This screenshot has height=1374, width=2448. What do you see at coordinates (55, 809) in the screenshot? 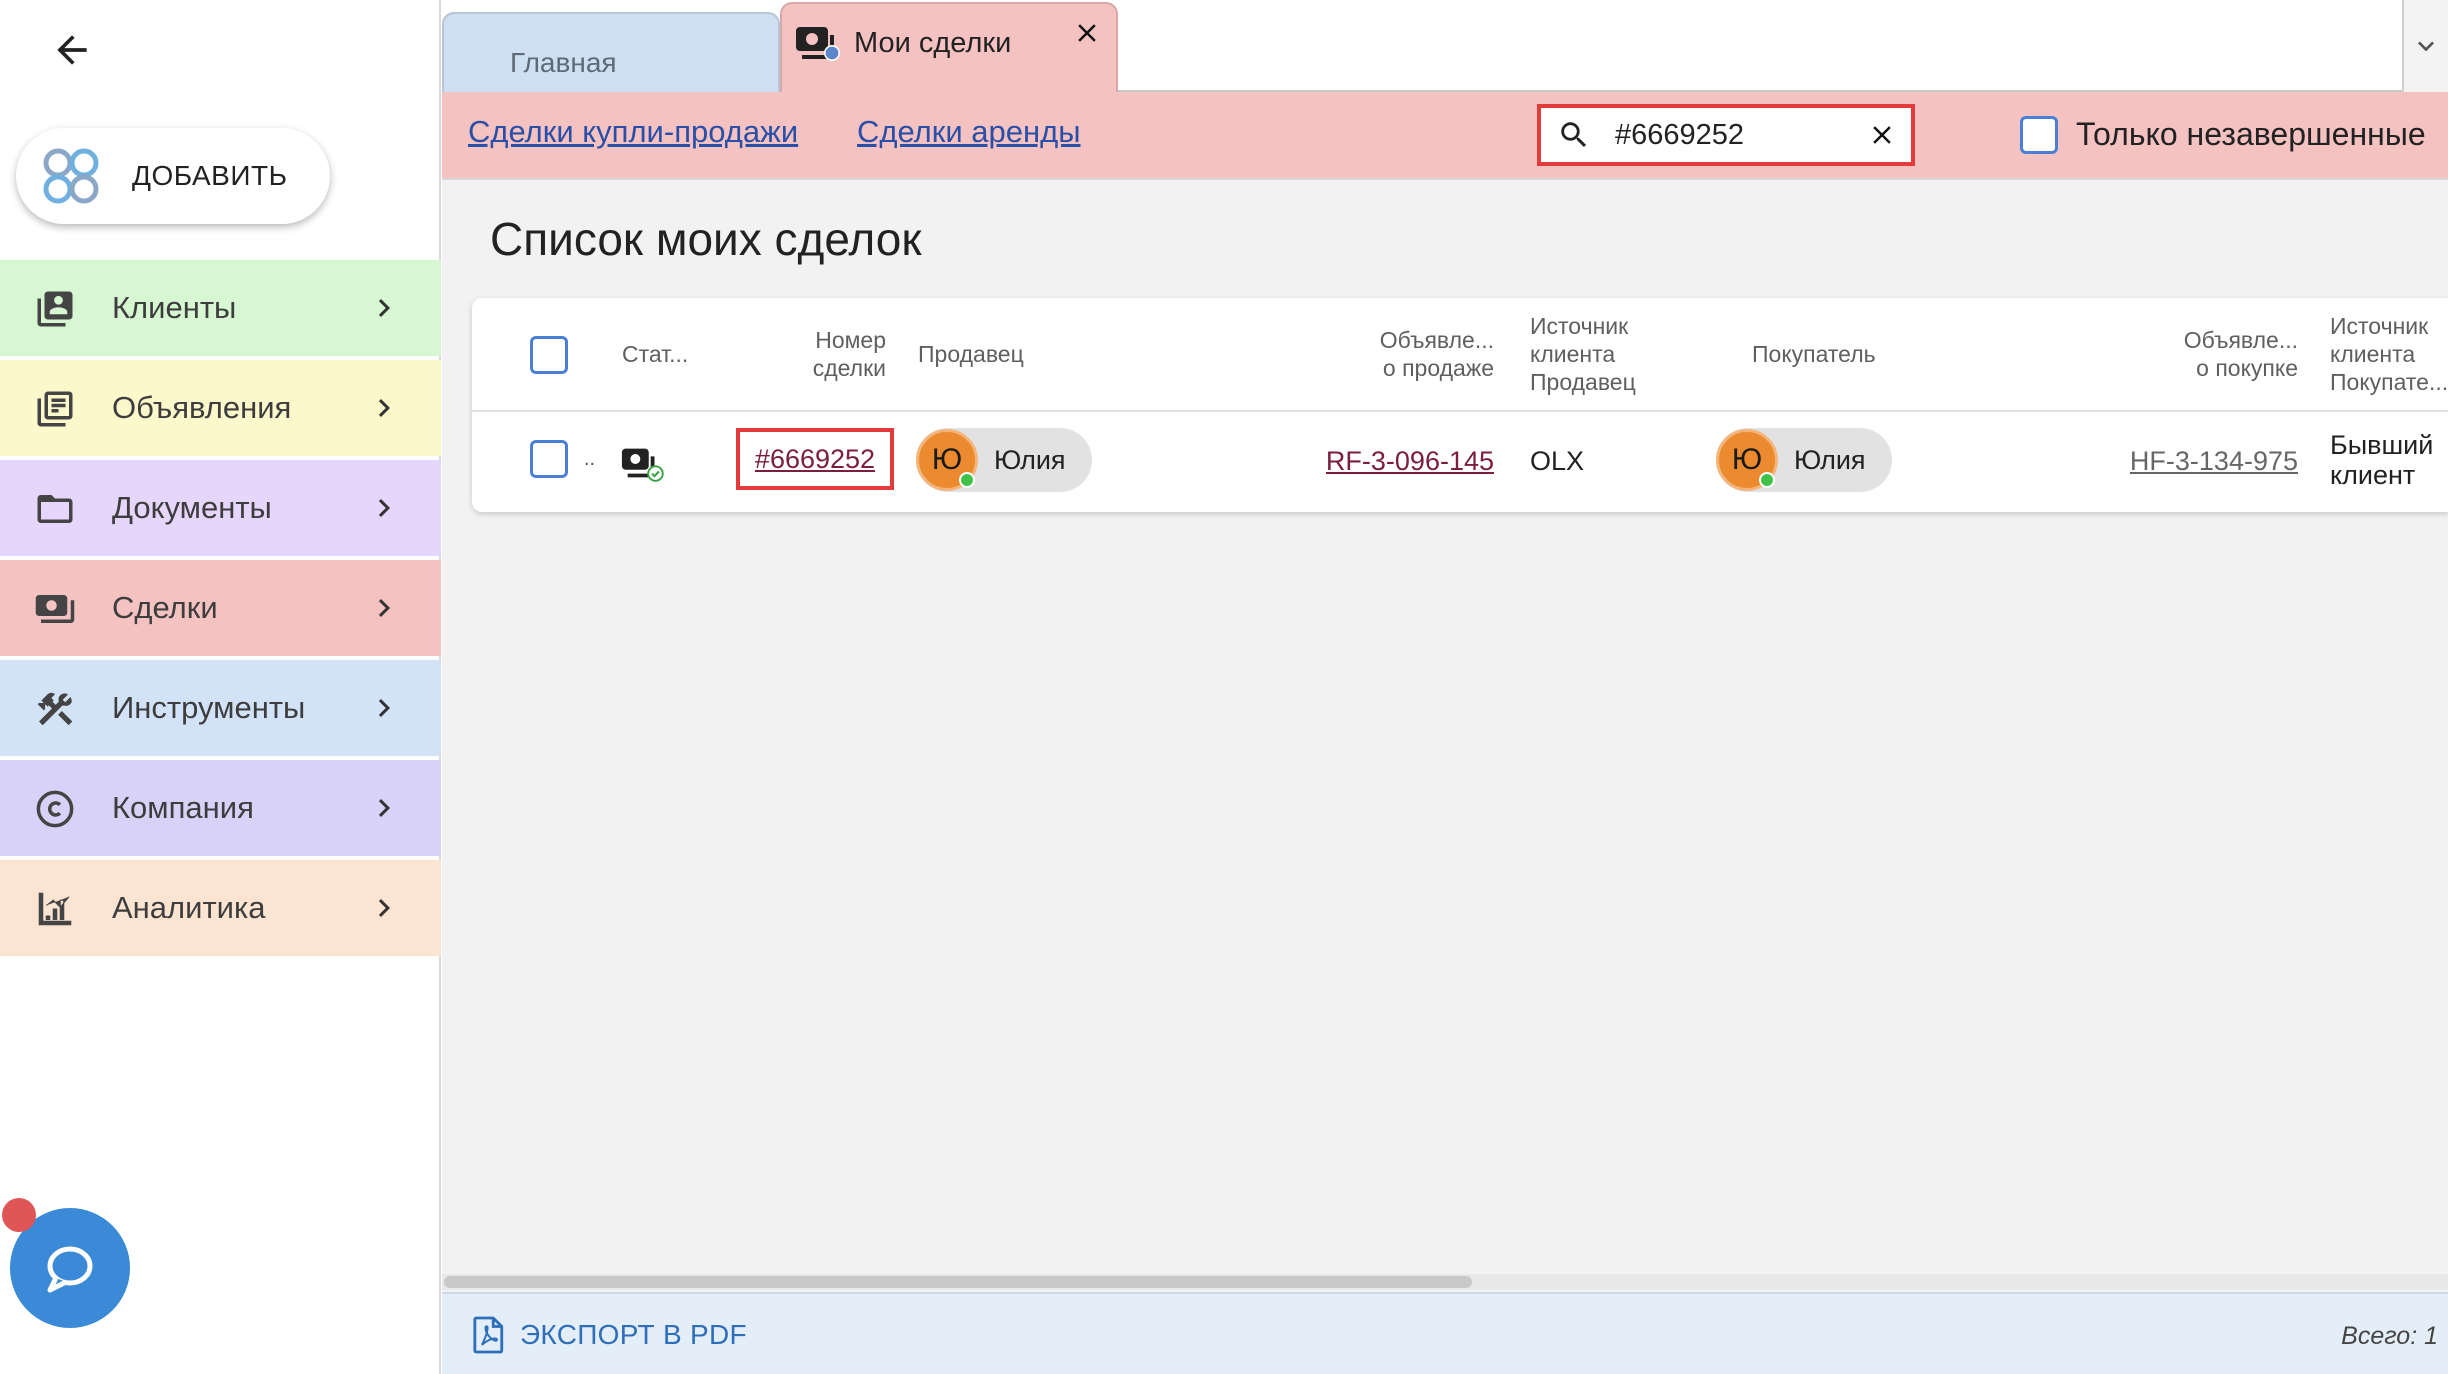
I see `copyright-icon` at bounding box center [55, 809].